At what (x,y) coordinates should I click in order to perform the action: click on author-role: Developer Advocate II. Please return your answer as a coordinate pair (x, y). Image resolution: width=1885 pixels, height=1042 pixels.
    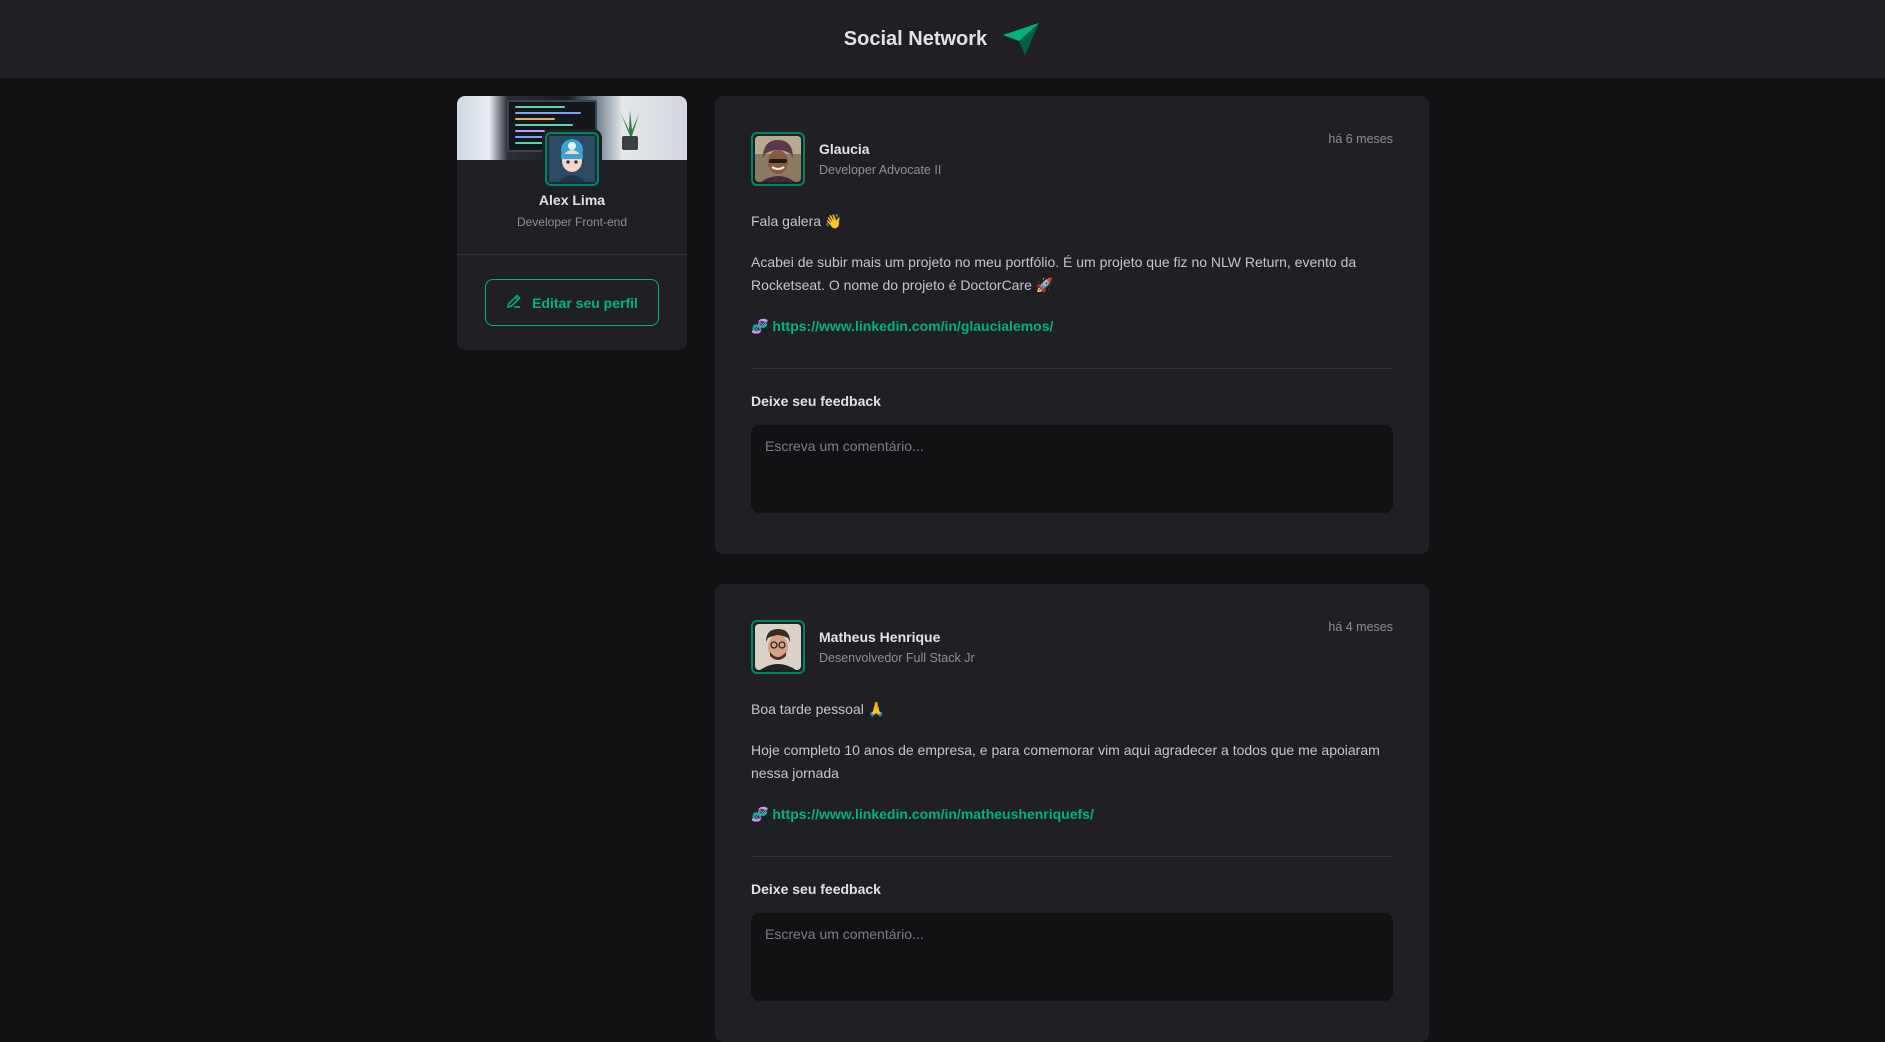
    Looking at the image, I should click on (880, 170).